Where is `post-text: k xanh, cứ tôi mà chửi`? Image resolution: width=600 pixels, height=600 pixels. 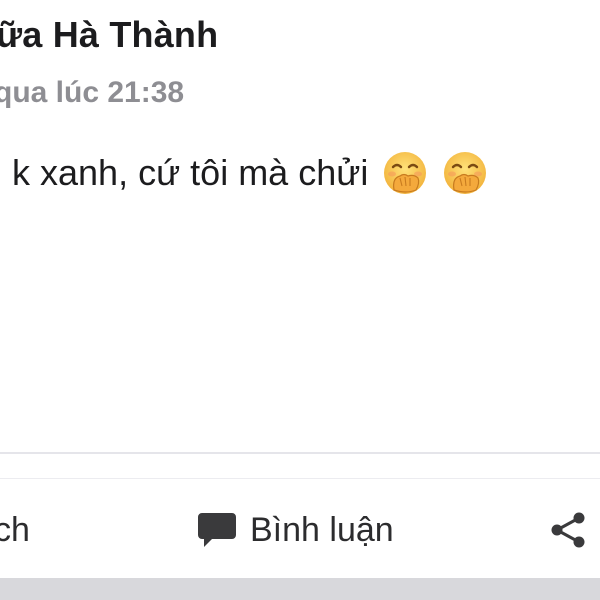
post-text: k xanh, cứ tôi mà chửi is located at coordinates (190, 172).